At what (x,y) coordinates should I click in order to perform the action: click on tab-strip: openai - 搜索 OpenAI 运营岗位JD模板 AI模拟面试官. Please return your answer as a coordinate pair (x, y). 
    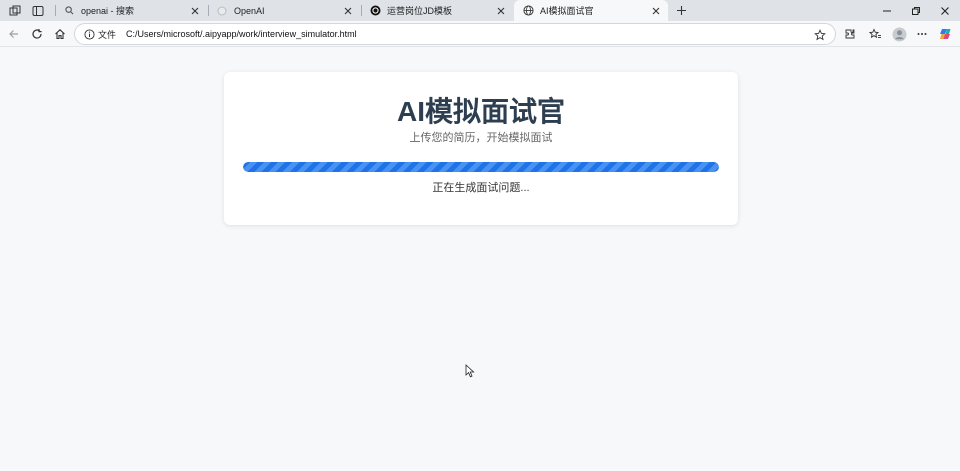
    Looking at the image, I should click on (480, 10).